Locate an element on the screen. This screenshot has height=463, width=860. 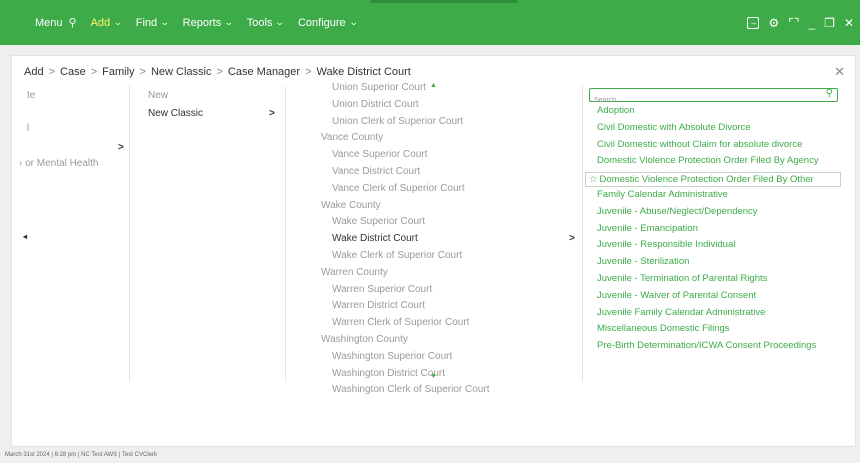
case-type-item: Civil Domestic with Absolute Divorce is located at coordinates (674, 127).